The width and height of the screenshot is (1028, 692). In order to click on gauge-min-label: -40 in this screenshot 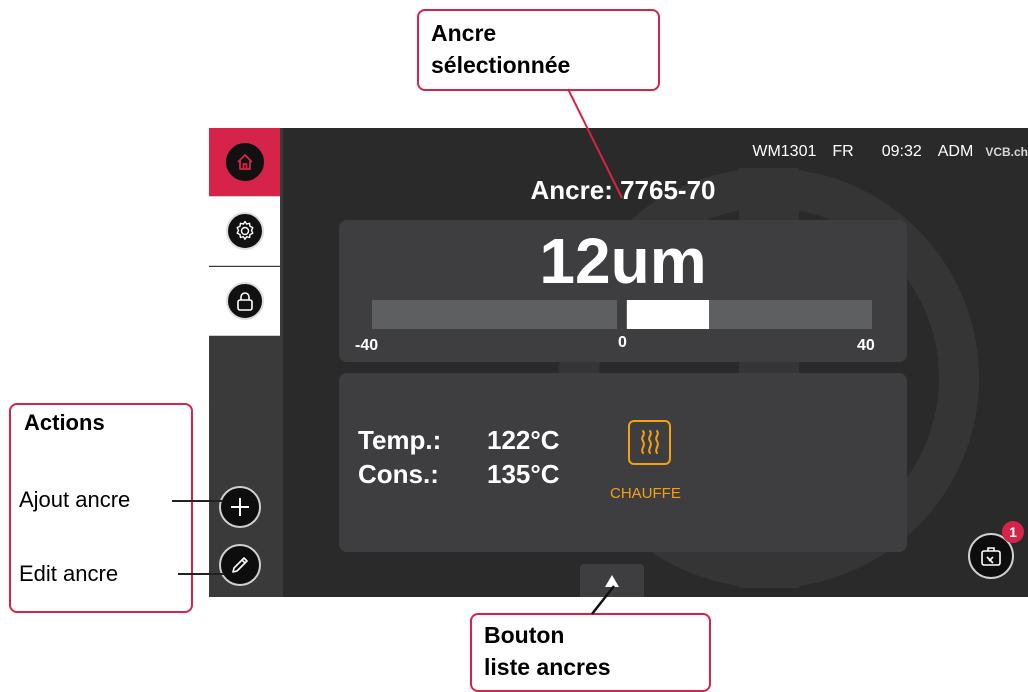, I will do `click(367, 345)`.